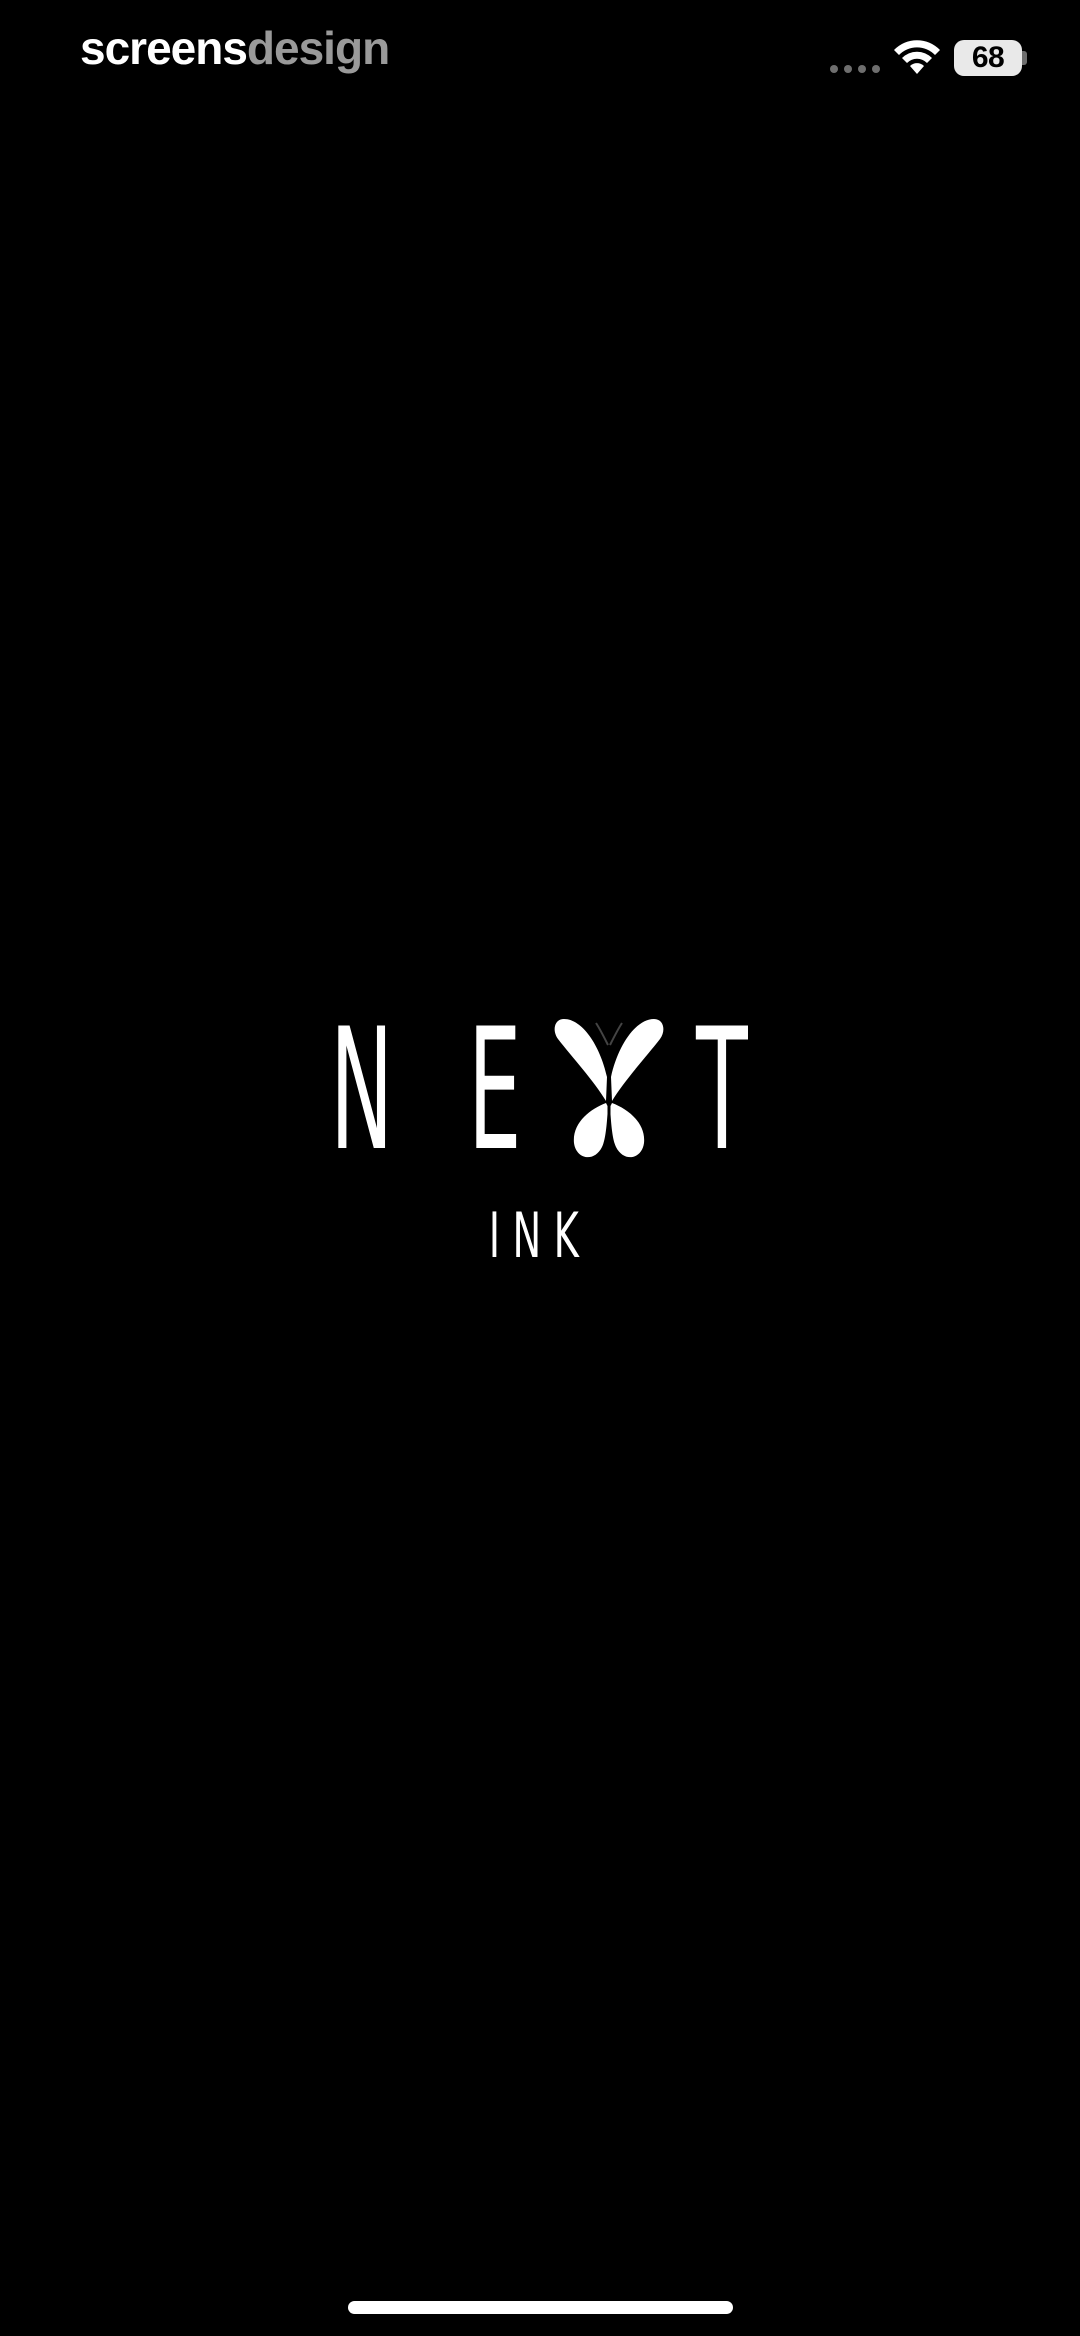 This screenshot has height=2336, width=1080. What do you see at coordinates (362, 1090) in the screenshot?
I see `logo-letter-n: N` at bounding box center [362, 1090].